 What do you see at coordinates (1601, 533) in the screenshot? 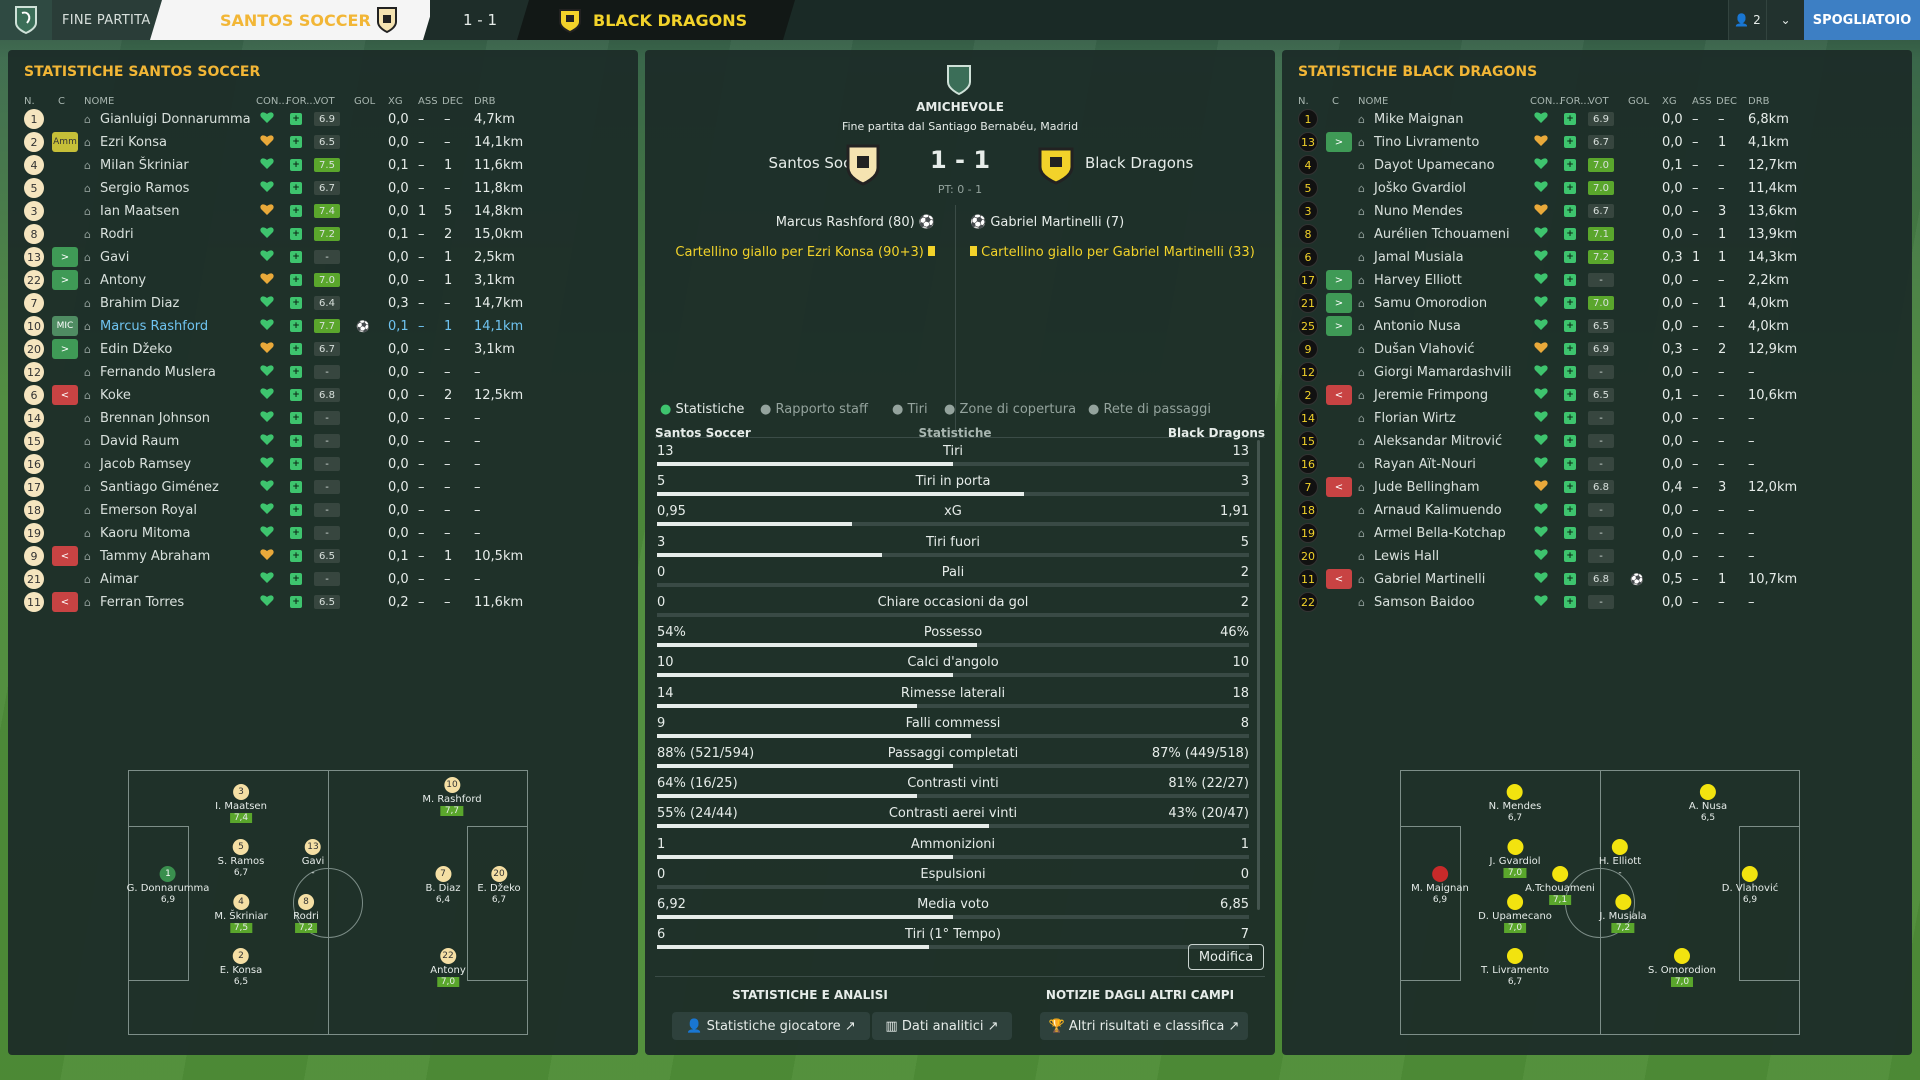
I see `player-rating: -` at bounding box center [1601, 533].